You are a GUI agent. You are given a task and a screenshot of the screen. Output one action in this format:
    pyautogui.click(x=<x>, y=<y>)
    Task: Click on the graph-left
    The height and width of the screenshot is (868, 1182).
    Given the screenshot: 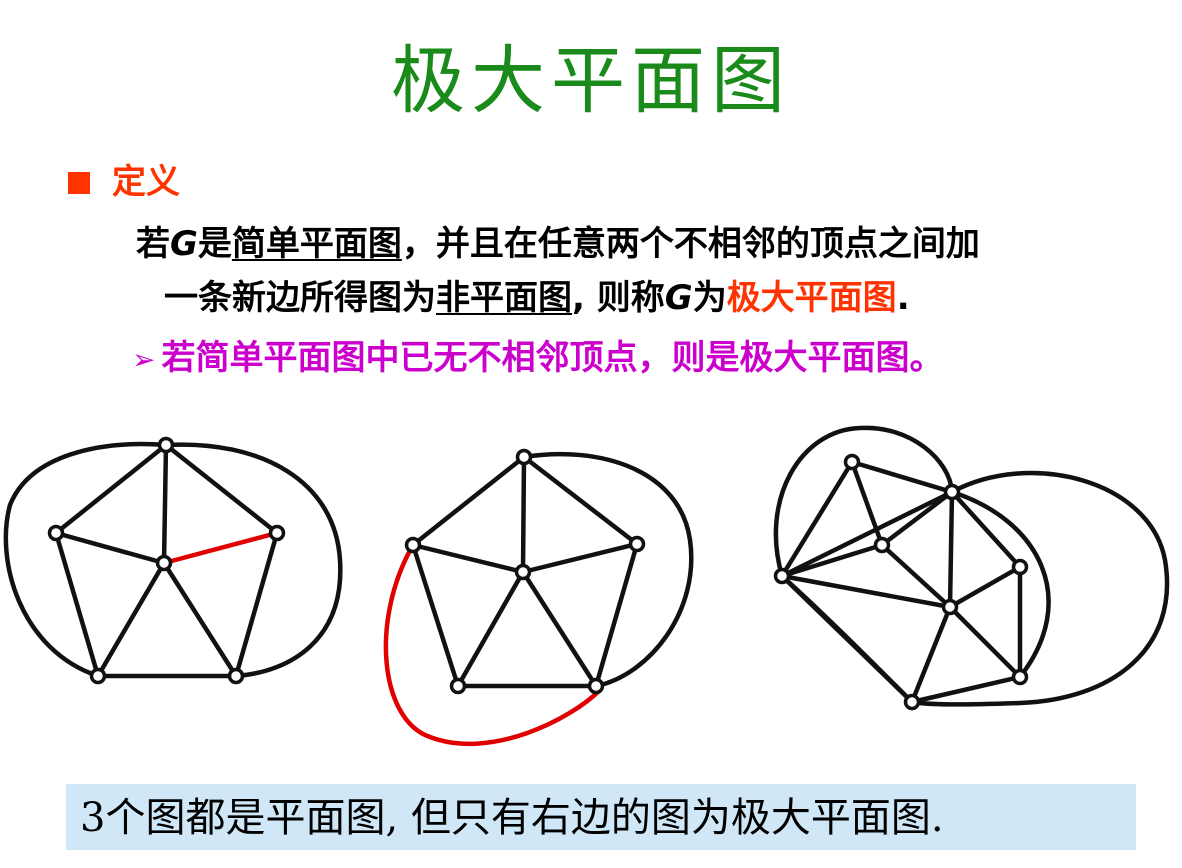 What is the action you would take?
    pyautogui.click(x=173, y=560)
    